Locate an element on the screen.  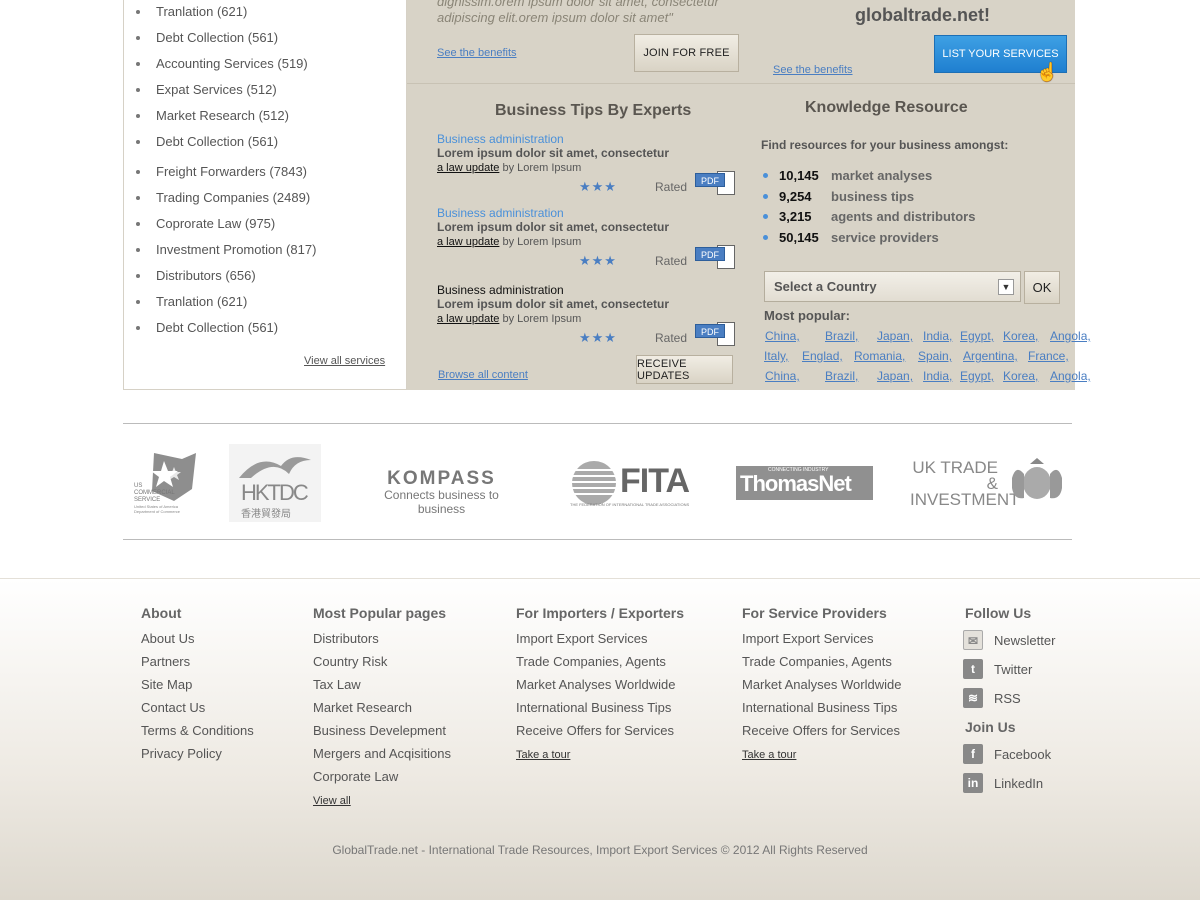
country-link: France, is located at coordinates (1048, 356).